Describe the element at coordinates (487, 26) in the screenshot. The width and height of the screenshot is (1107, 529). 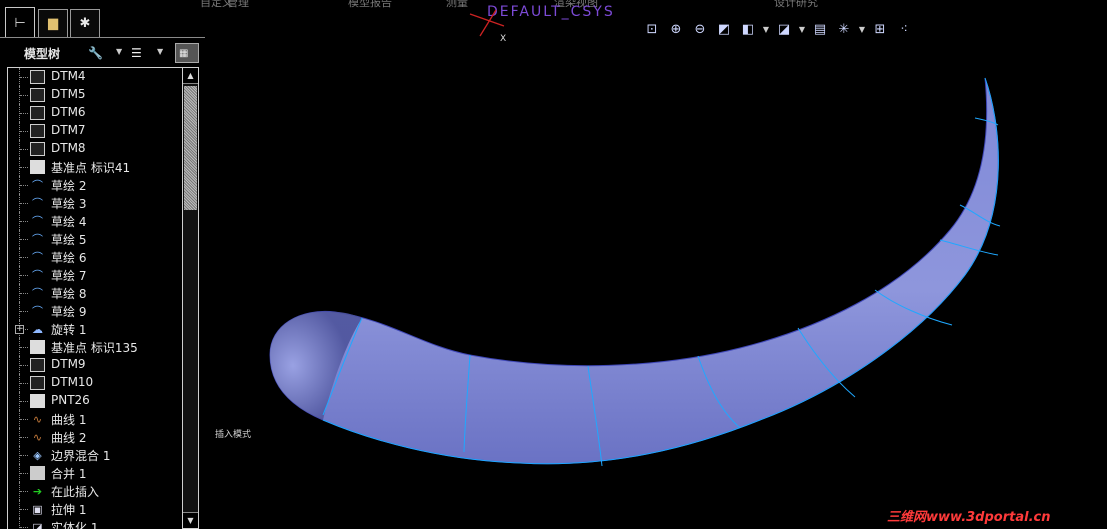
I see `csys-marker: X` at that location.